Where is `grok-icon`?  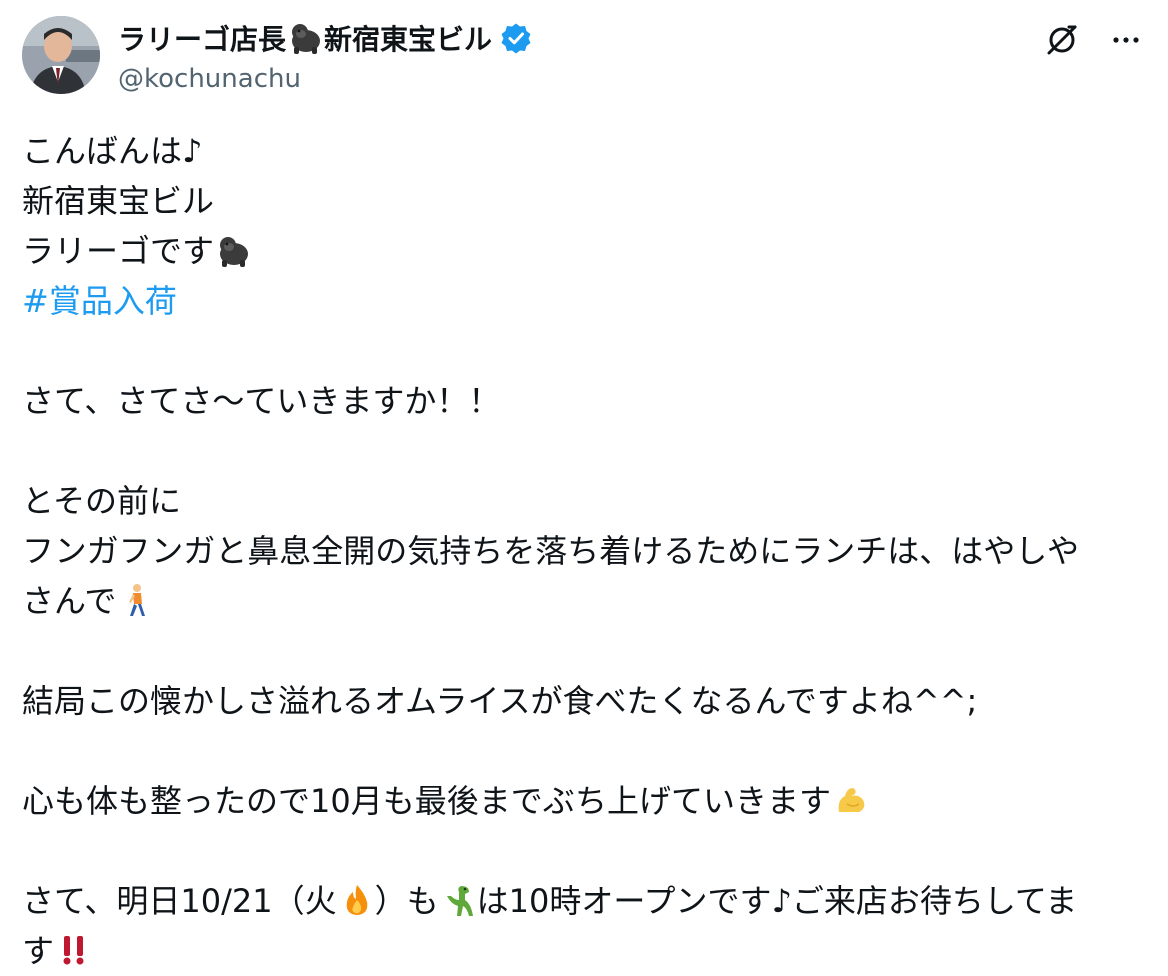 grok-icon is located at coordinates (1062, 40).